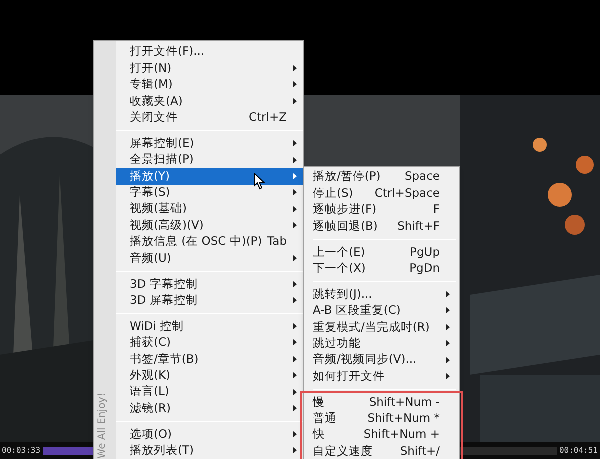 The height and width of the screenshot is (459, 600). Describe the element at coordinates (384, 268) in the screenshot. I see `menu-item: 下一个(X) PgDn` at that location.